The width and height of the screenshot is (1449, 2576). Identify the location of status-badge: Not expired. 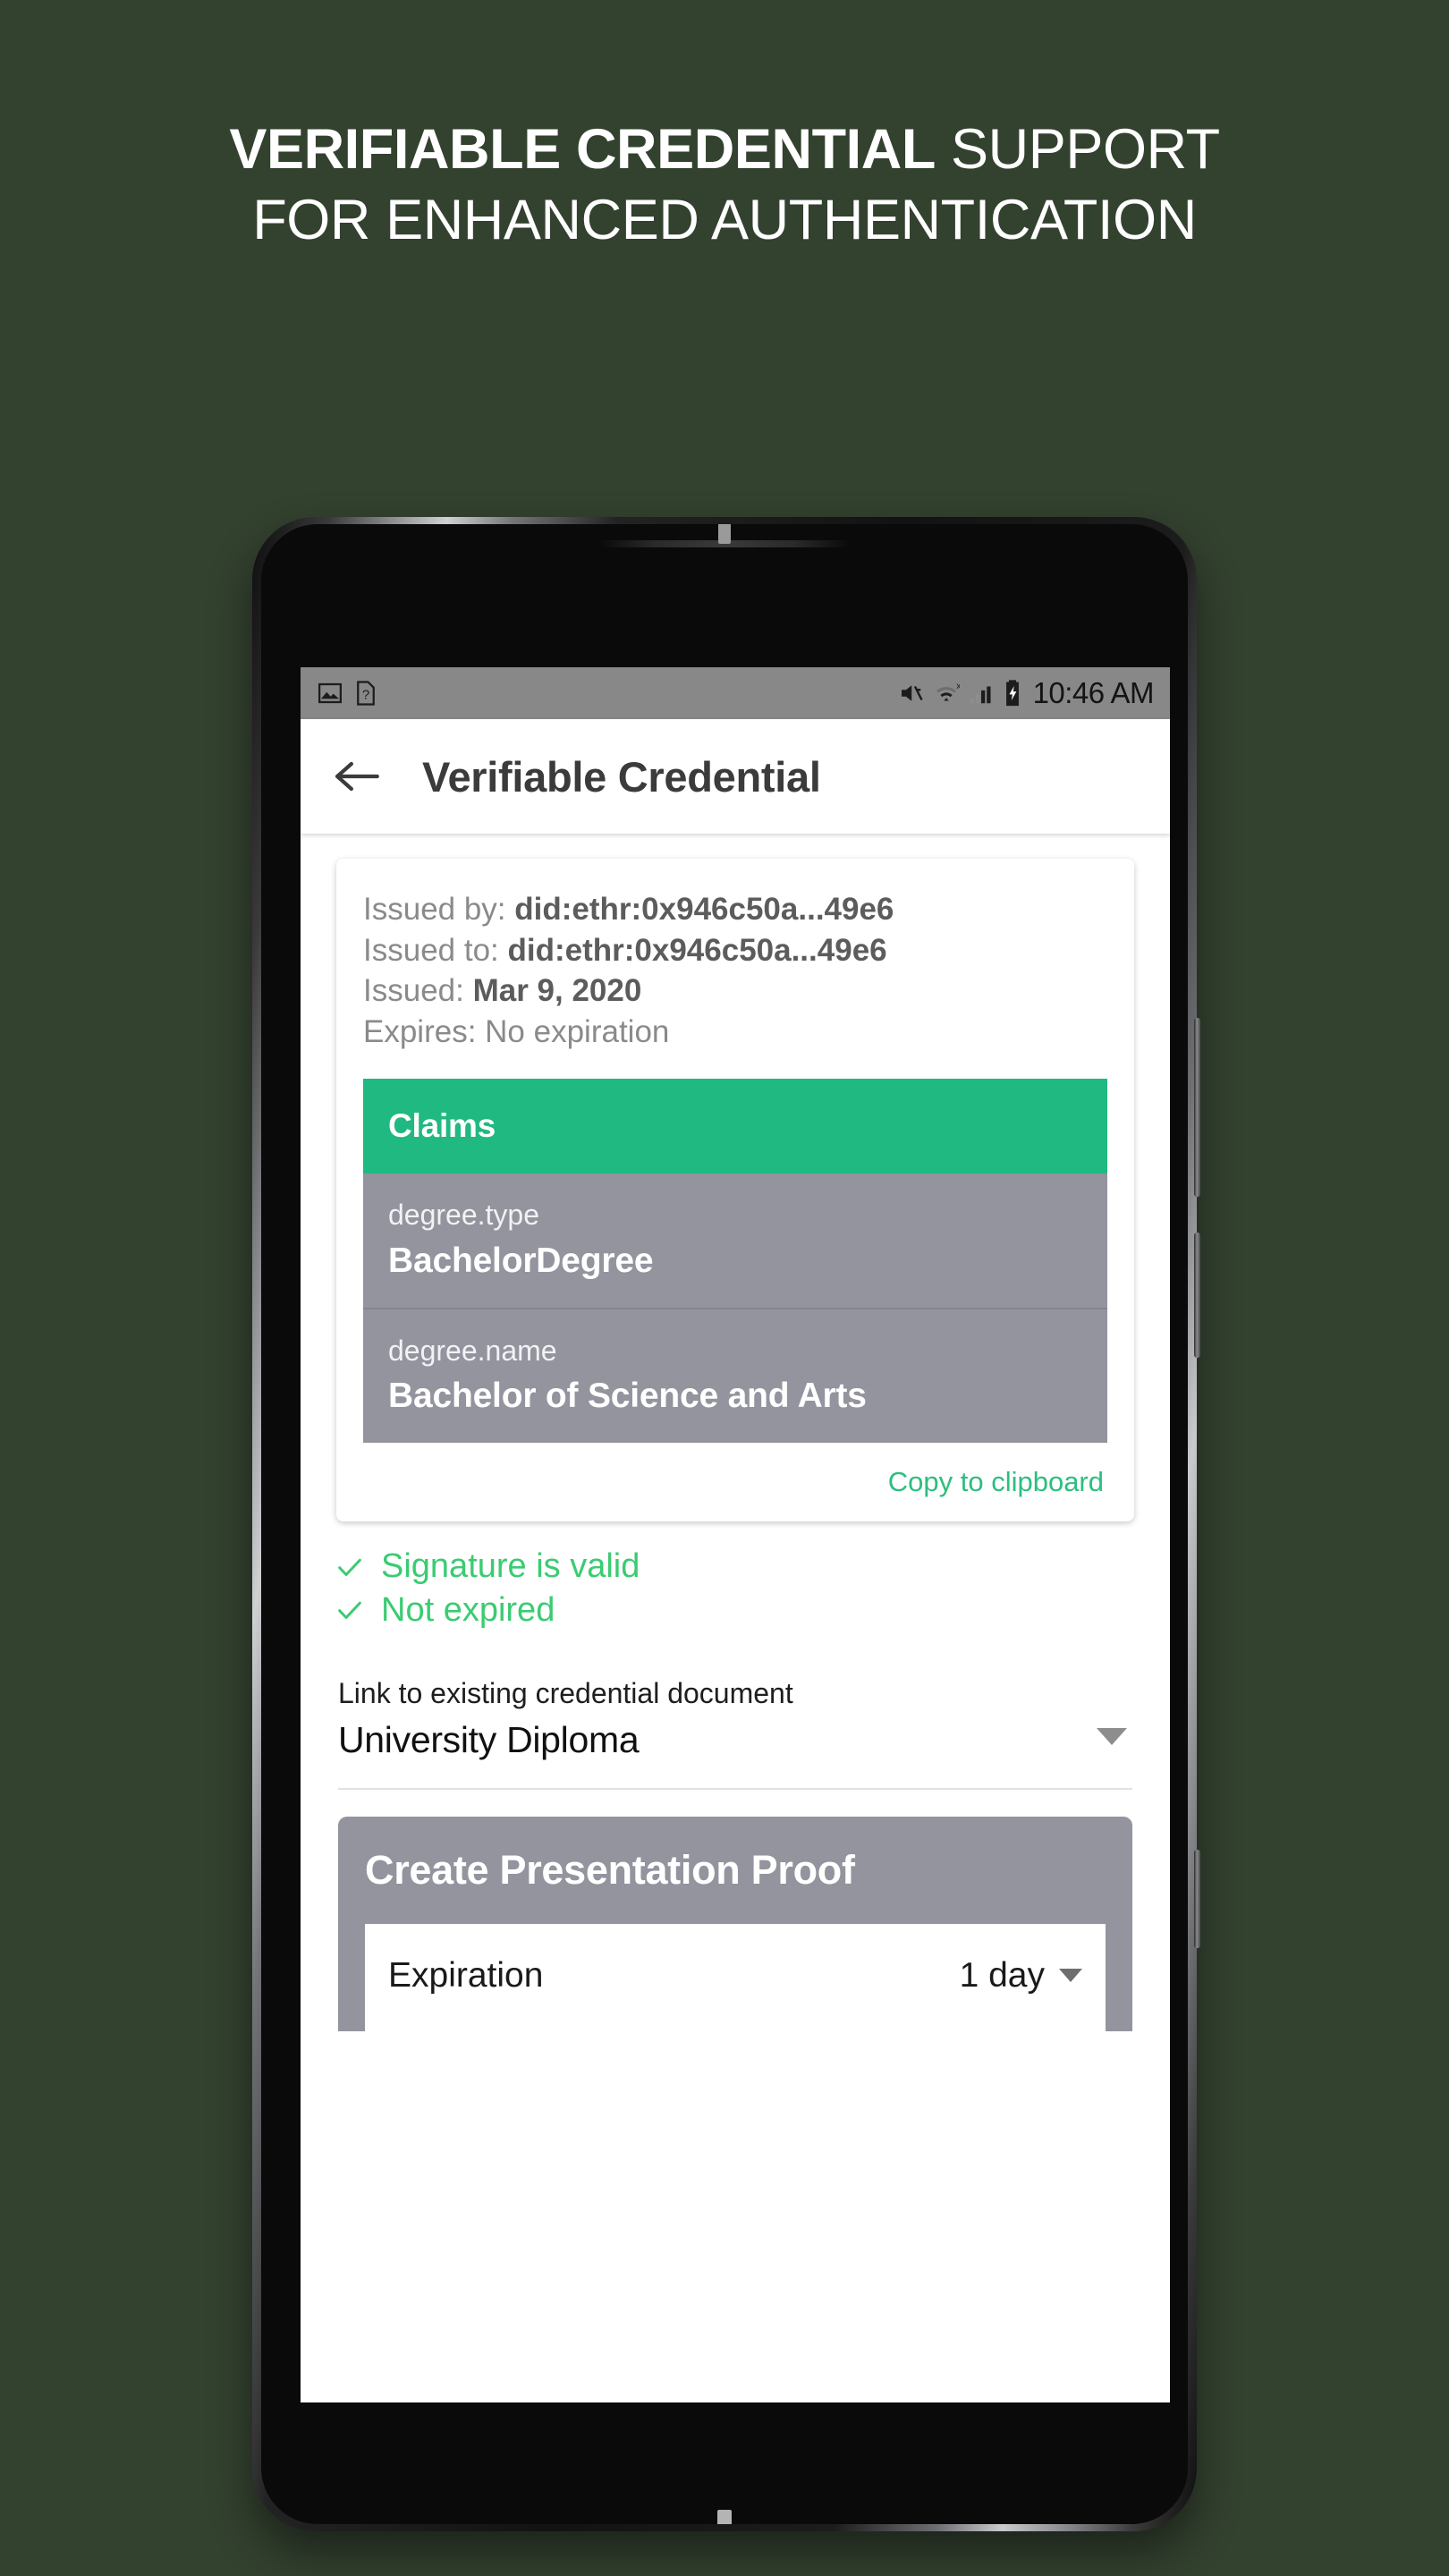
(752, 1610).